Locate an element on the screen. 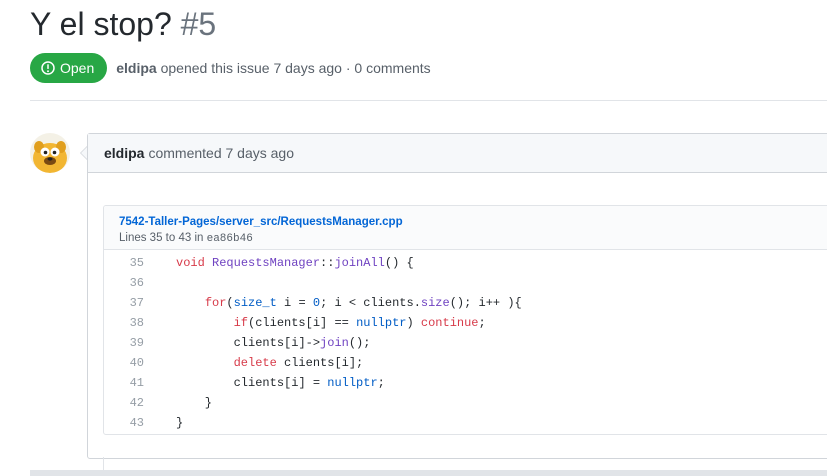  code-text: void RequestsManager::joinAll() { is located at coordinates (295, 263).